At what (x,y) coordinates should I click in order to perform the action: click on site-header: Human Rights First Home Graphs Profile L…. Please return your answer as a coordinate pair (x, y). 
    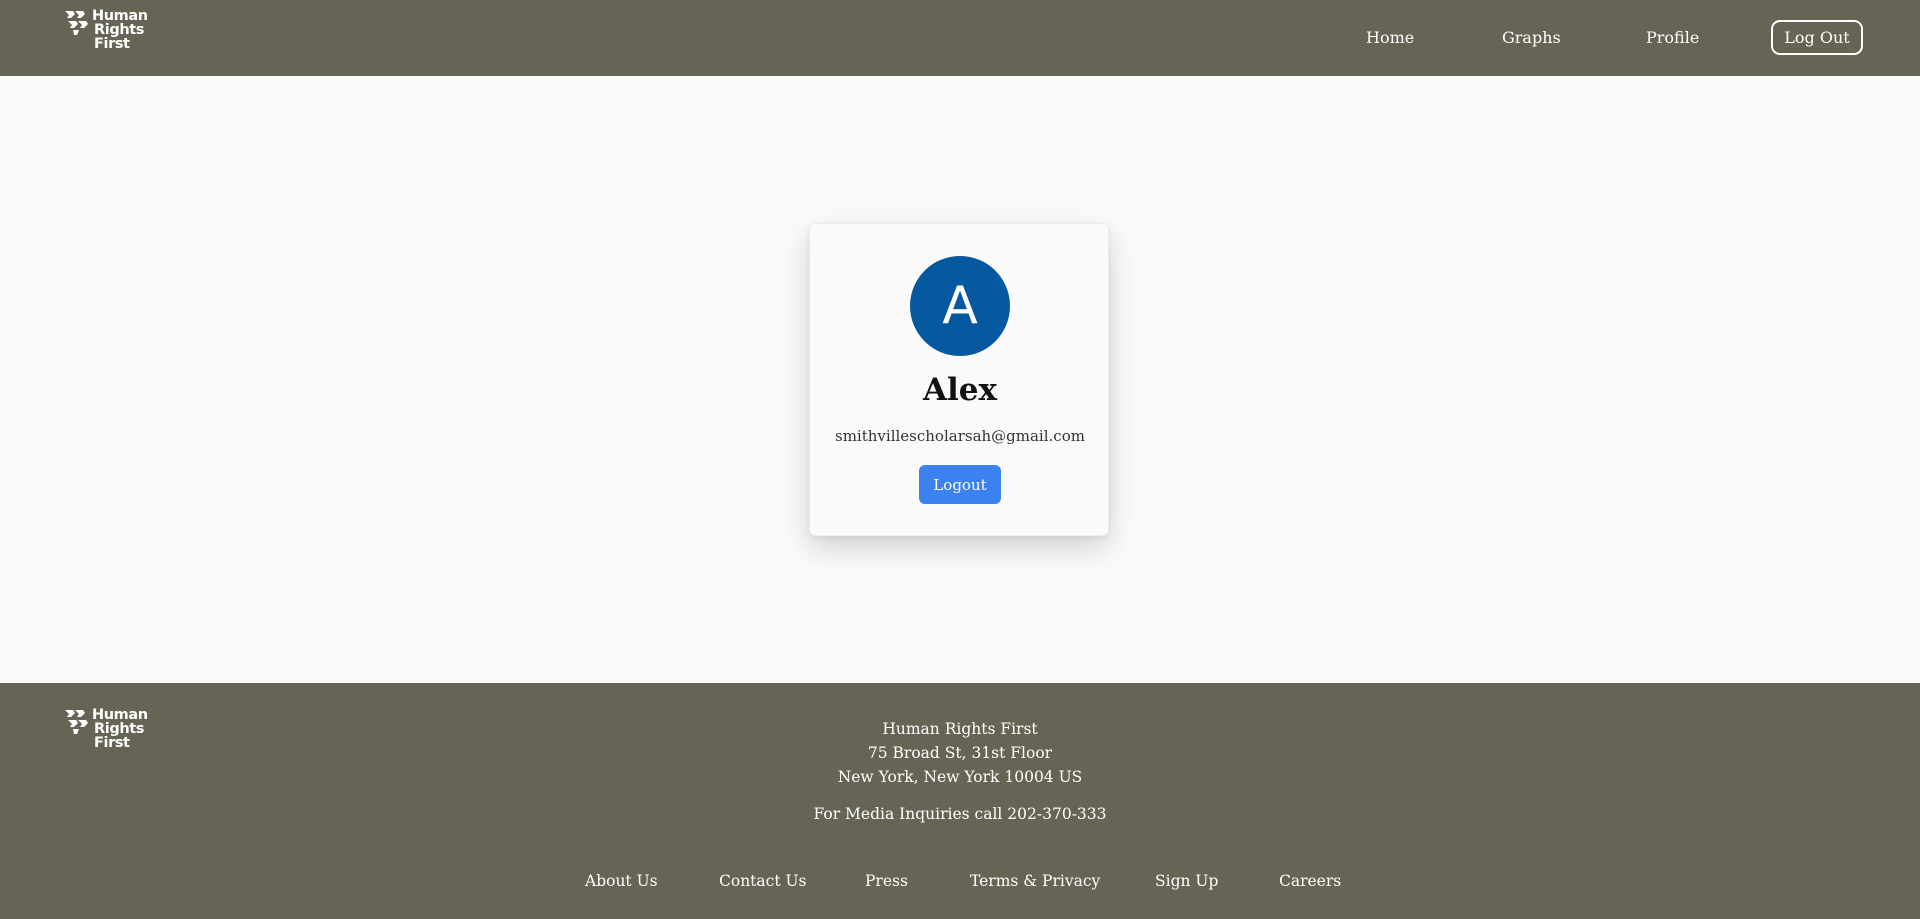
    Looking at the image, I should click on (960, 38).